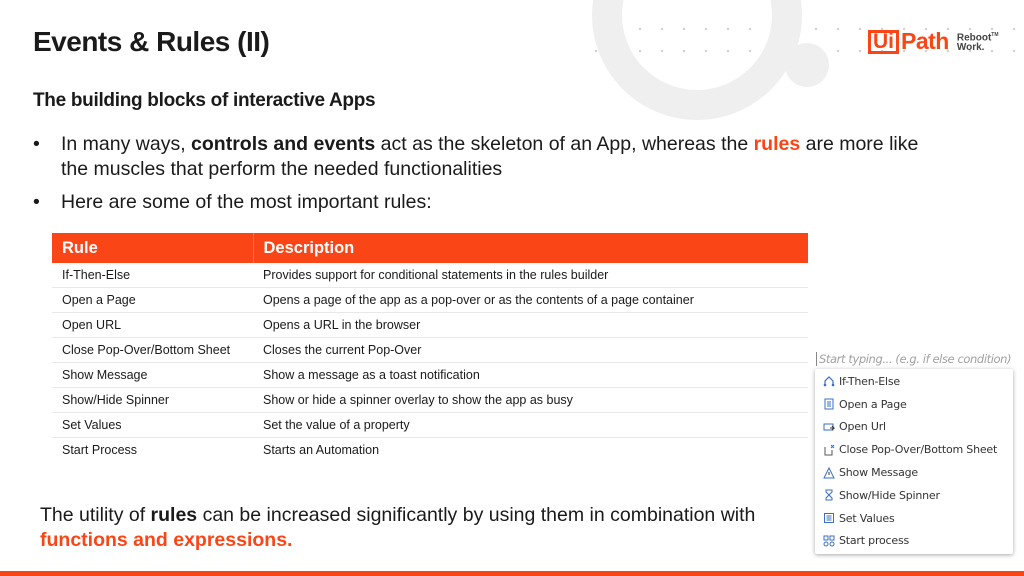 The image size is (1024, 576). I want to click on rule-option-label: Show Message, so click(878, 473).